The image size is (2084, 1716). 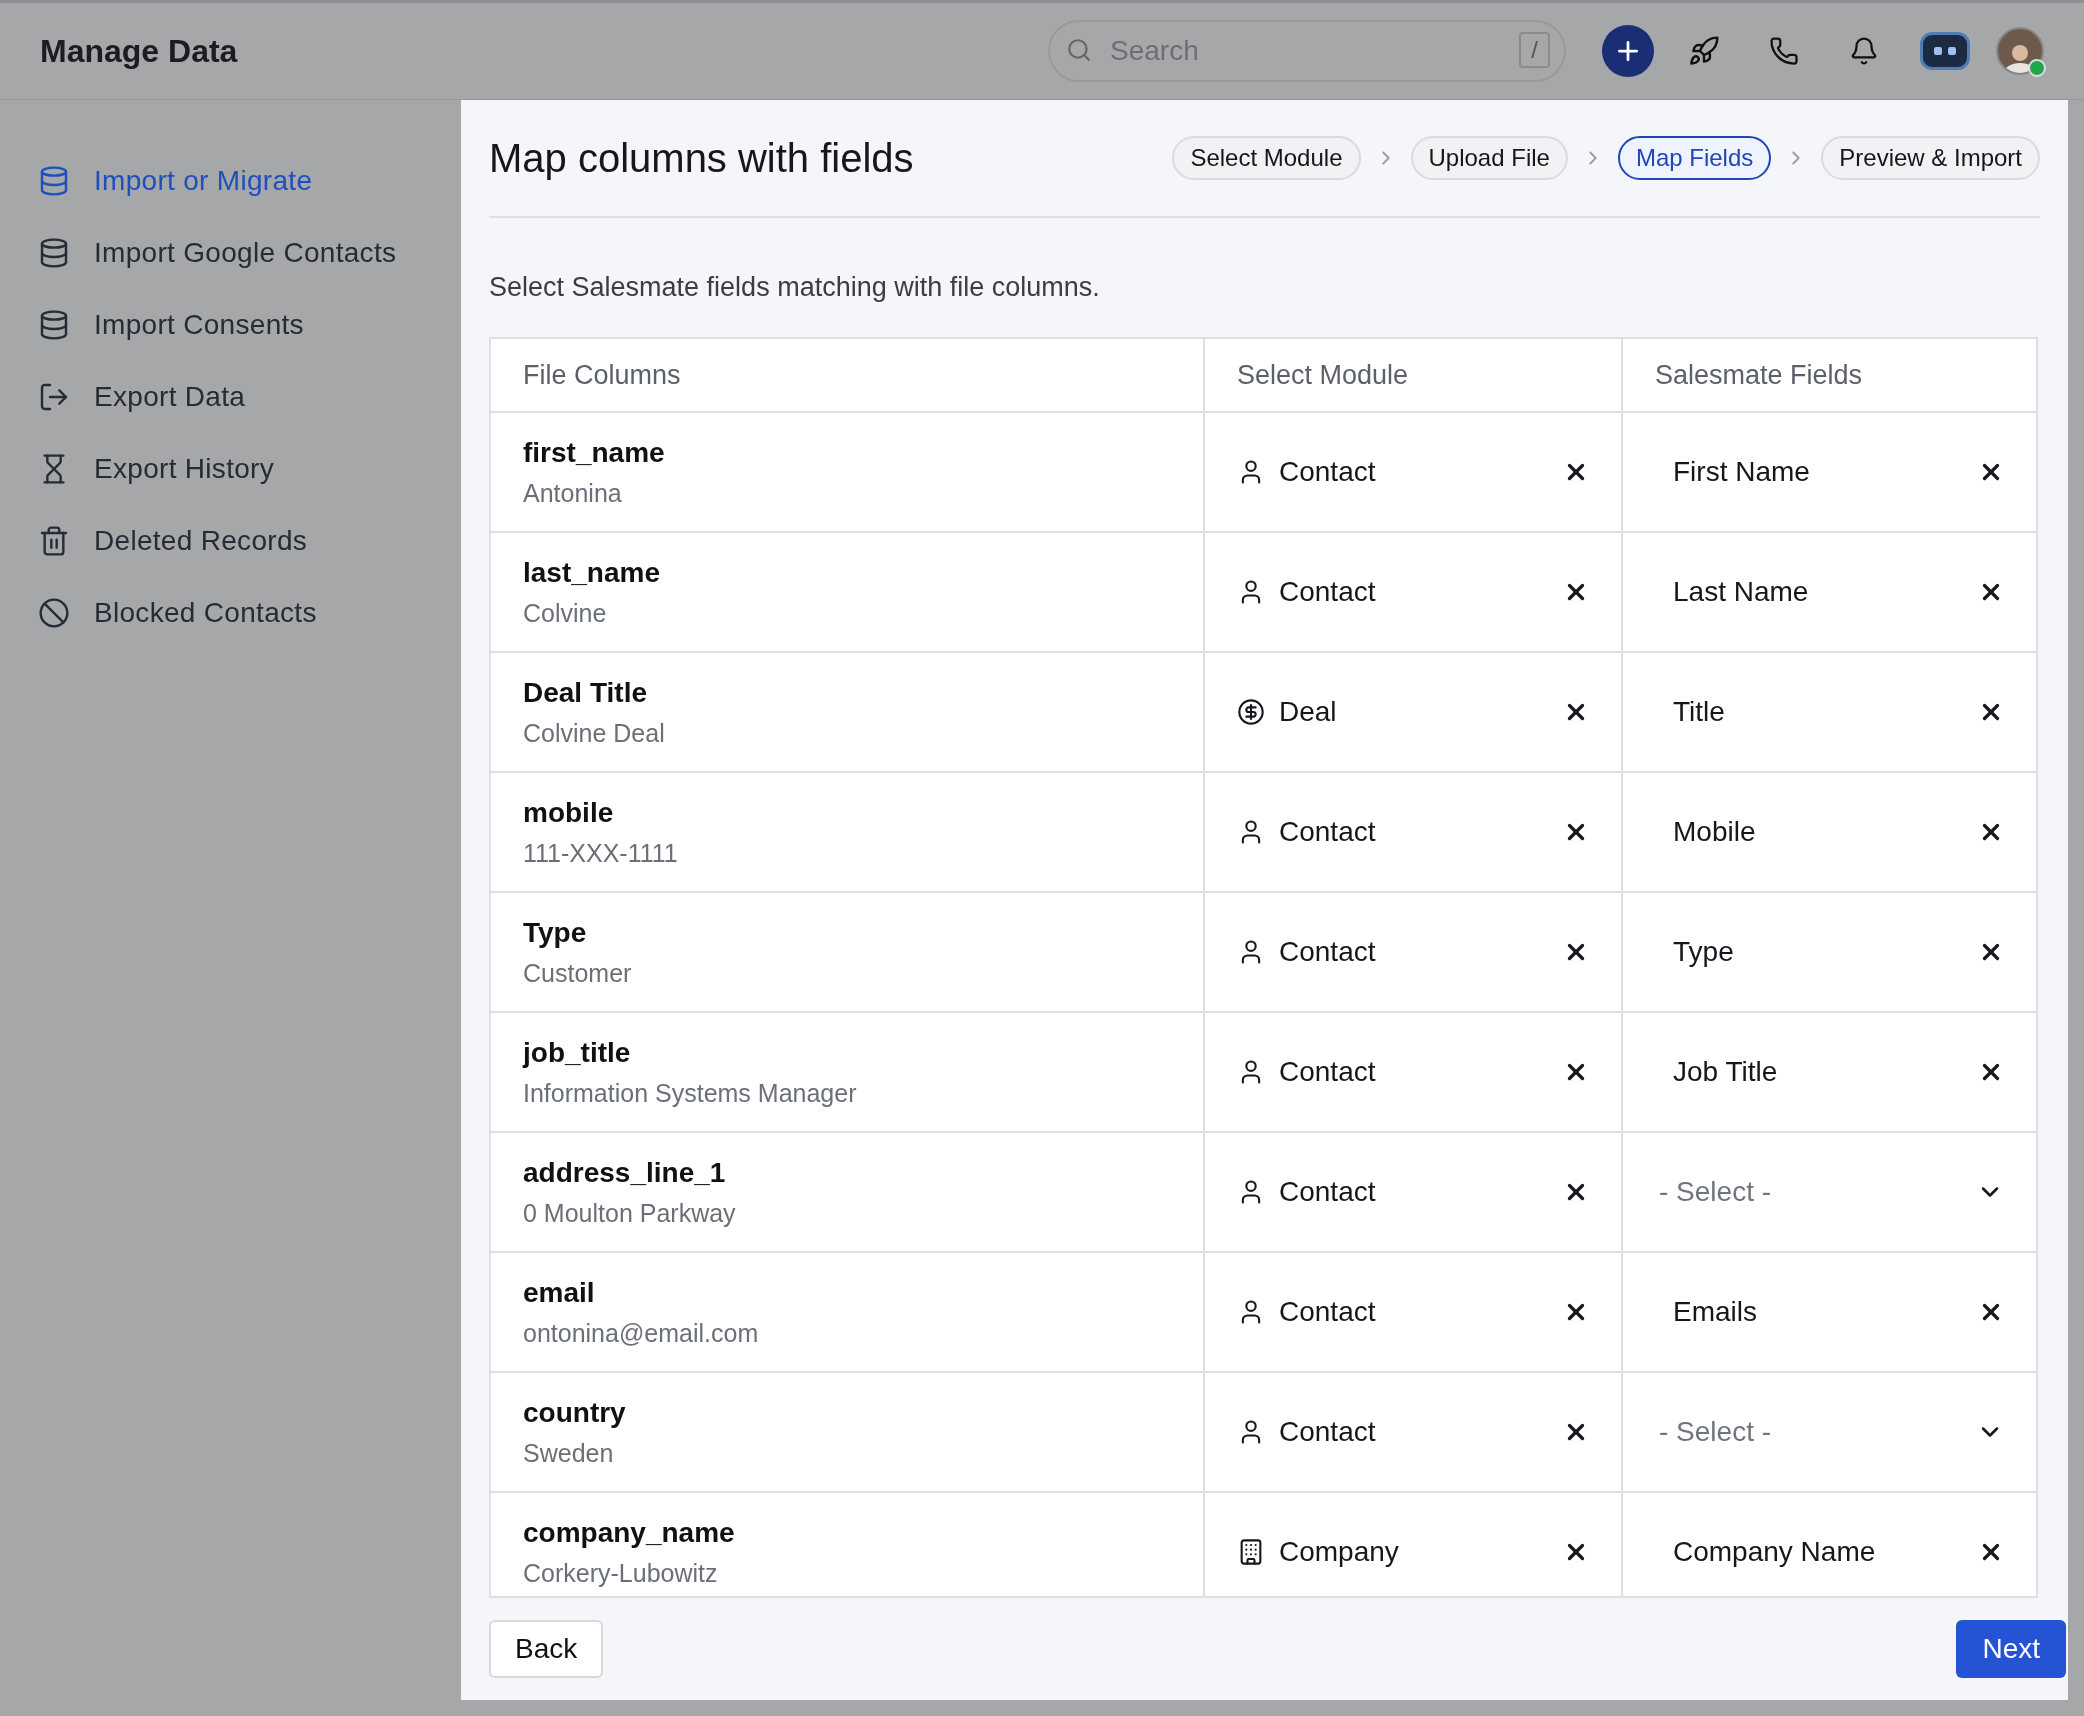 I want to click on ban-icon, so click(x=54, y=613).